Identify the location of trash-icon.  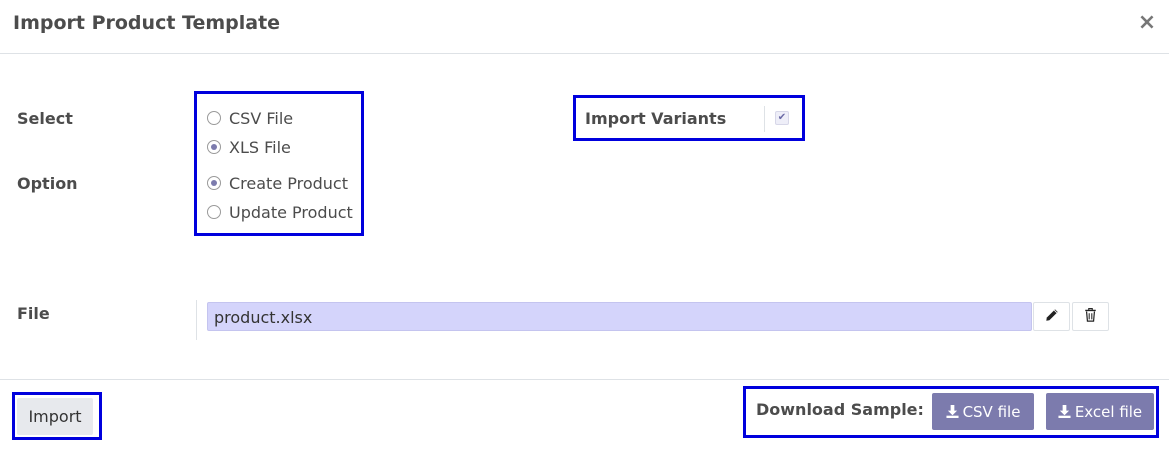
(1090, 316).